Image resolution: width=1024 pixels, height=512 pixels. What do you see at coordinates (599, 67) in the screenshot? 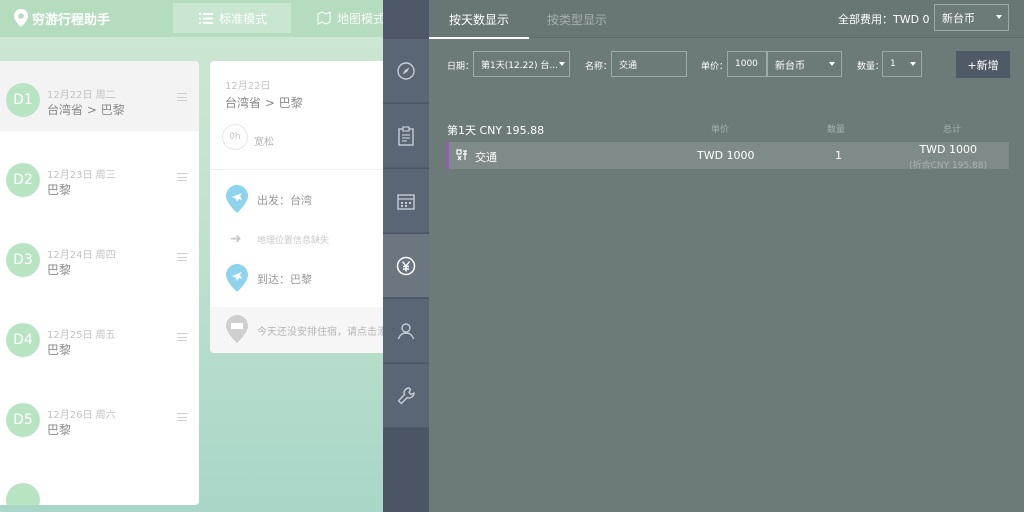
I see `name-label: 名称：` at bounding box center [599, 67].